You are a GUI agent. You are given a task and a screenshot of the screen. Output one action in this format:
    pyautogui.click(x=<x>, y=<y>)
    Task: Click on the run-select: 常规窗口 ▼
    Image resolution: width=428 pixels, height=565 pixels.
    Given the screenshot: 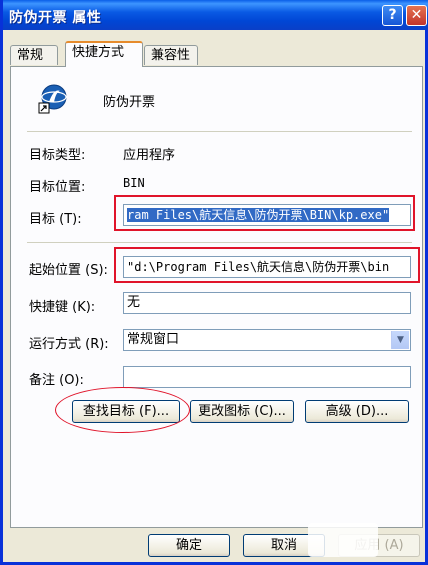 What is the action you would take?
    pyautogui.click(x=267, y=340)
    